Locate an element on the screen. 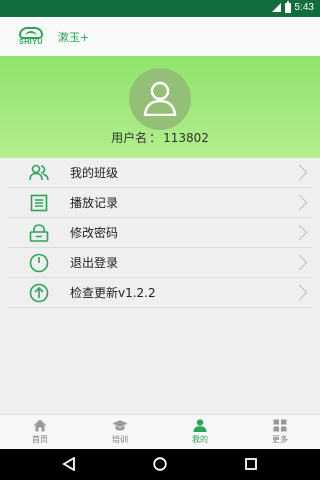  tab-more: 更多 is located at coordinates (280, 432).